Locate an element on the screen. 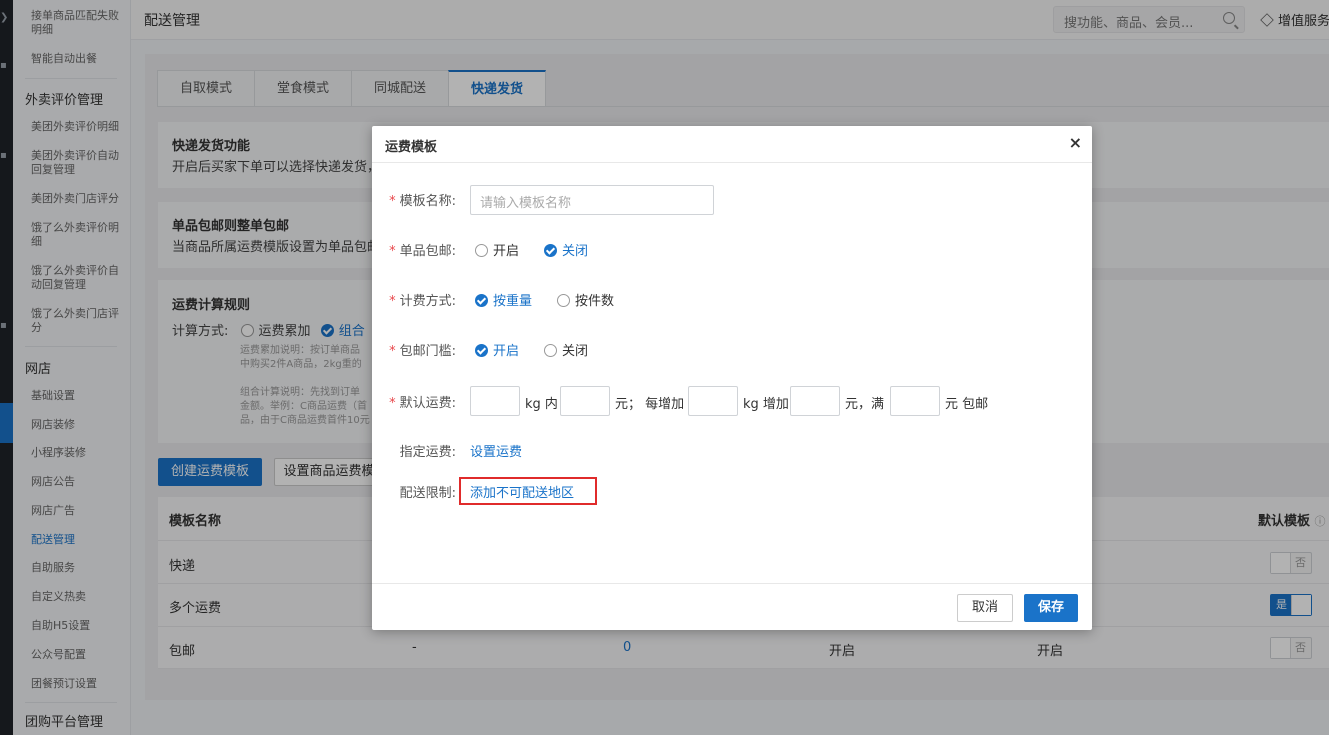 Image resolution: width=1329 pixels, height=735 pixels. template-name-label: * 模板名称: is located at coordinates (422, 201).